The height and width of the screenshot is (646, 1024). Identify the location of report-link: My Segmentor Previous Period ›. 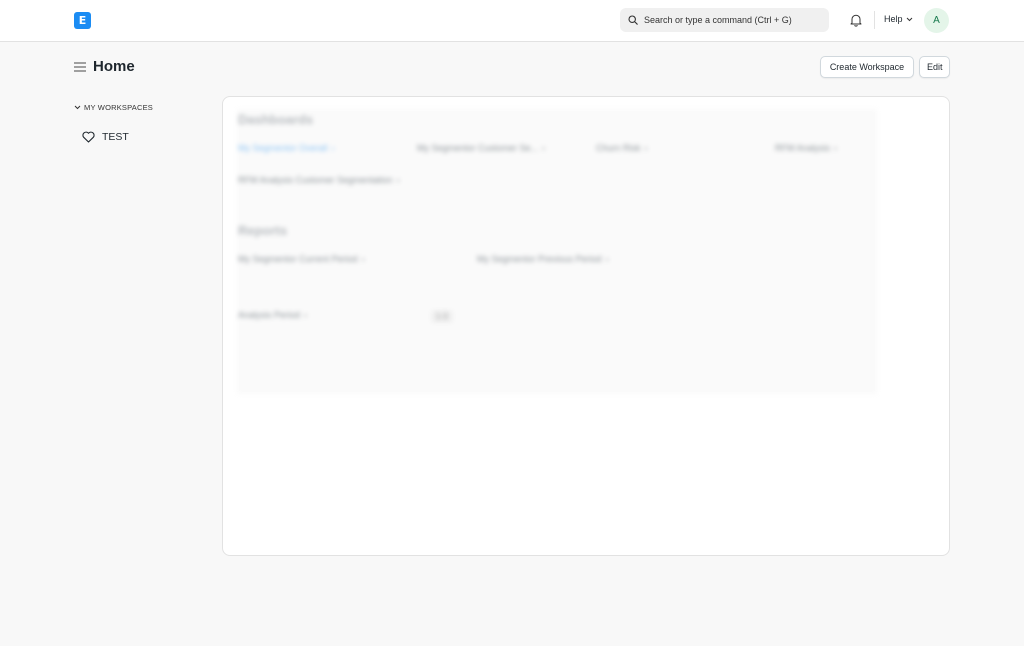
(543, 259).